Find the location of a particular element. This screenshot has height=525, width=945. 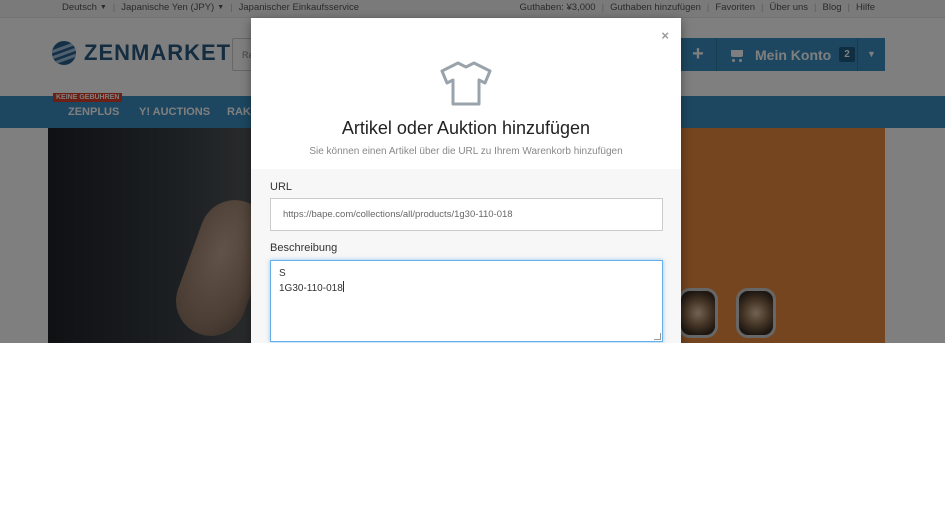

modal-title: Artikel oder Auktion hinzufügen is located at coordinates (466, 128).